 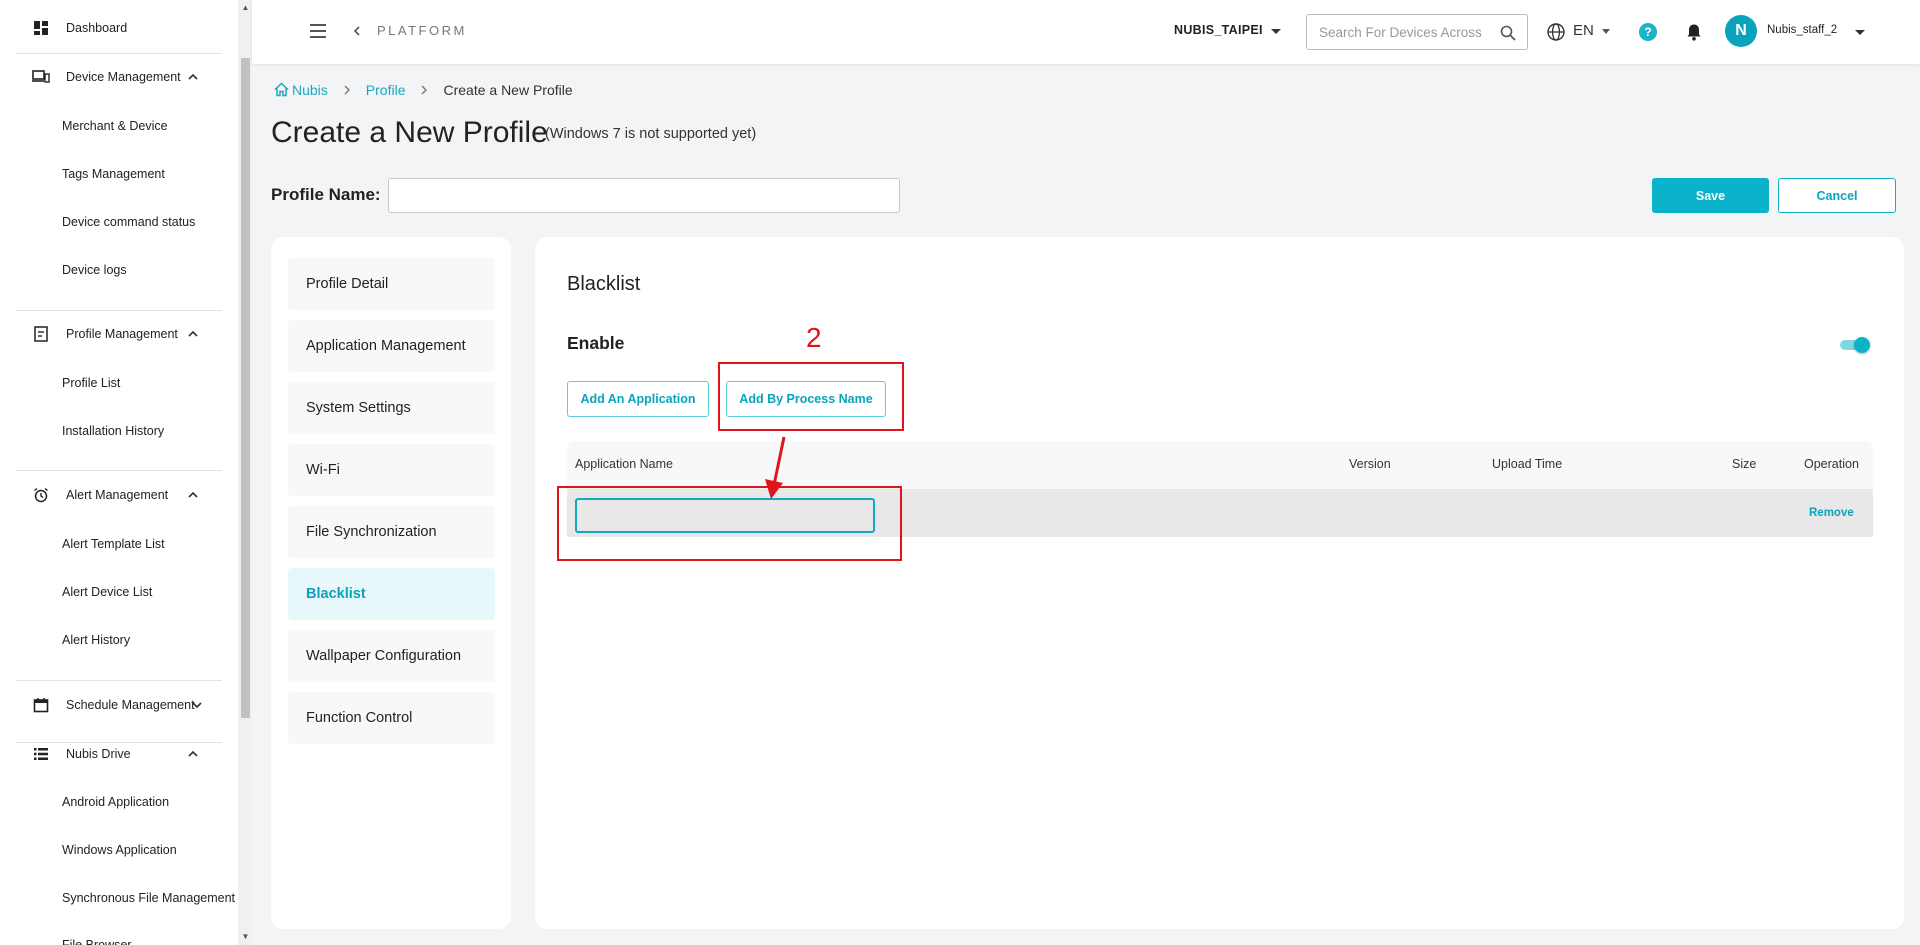 What do you see at coordinates (596, 343) in the screenshot?
I see `enable-label: Enable` at bounding box center [596, 343].